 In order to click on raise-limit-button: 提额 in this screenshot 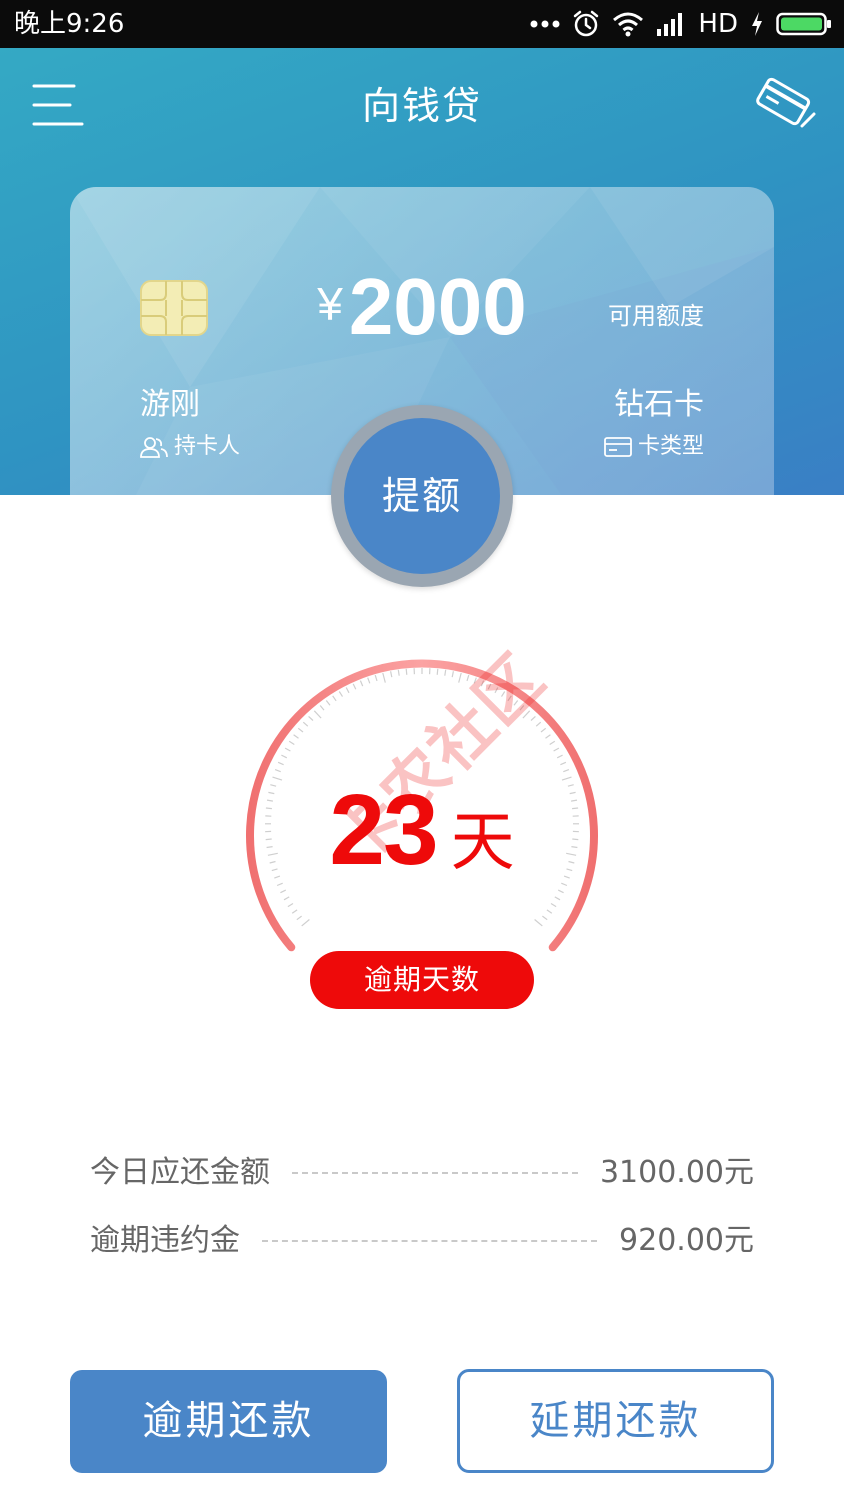, I will do `click(422, 496)`.